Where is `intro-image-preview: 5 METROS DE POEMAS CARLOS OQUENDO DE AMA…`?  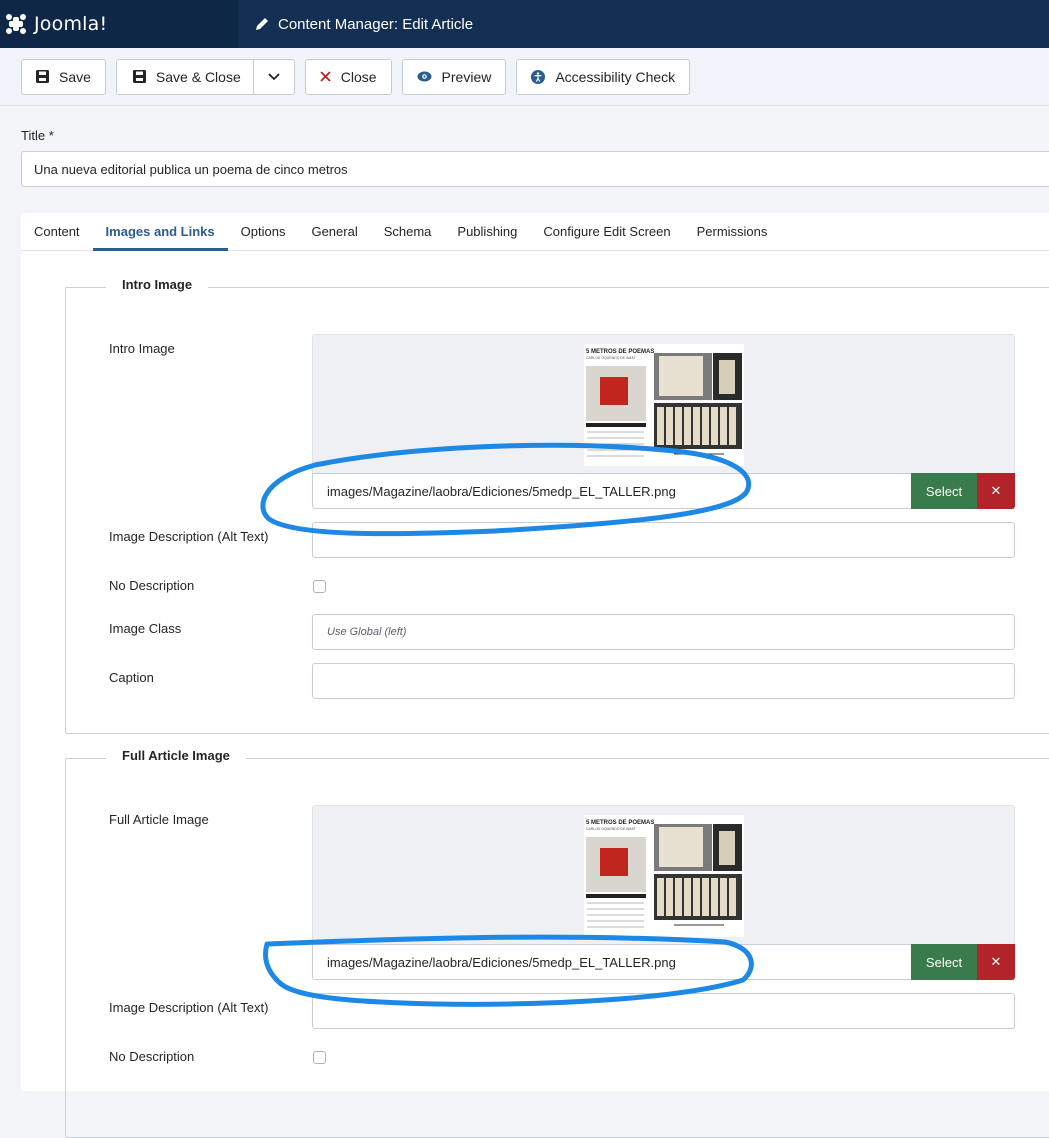 intro-image-preview: 5 METROS DE POEMAS CARLOS OQUENDO DE AMA… is located at coordinates (663, 404).